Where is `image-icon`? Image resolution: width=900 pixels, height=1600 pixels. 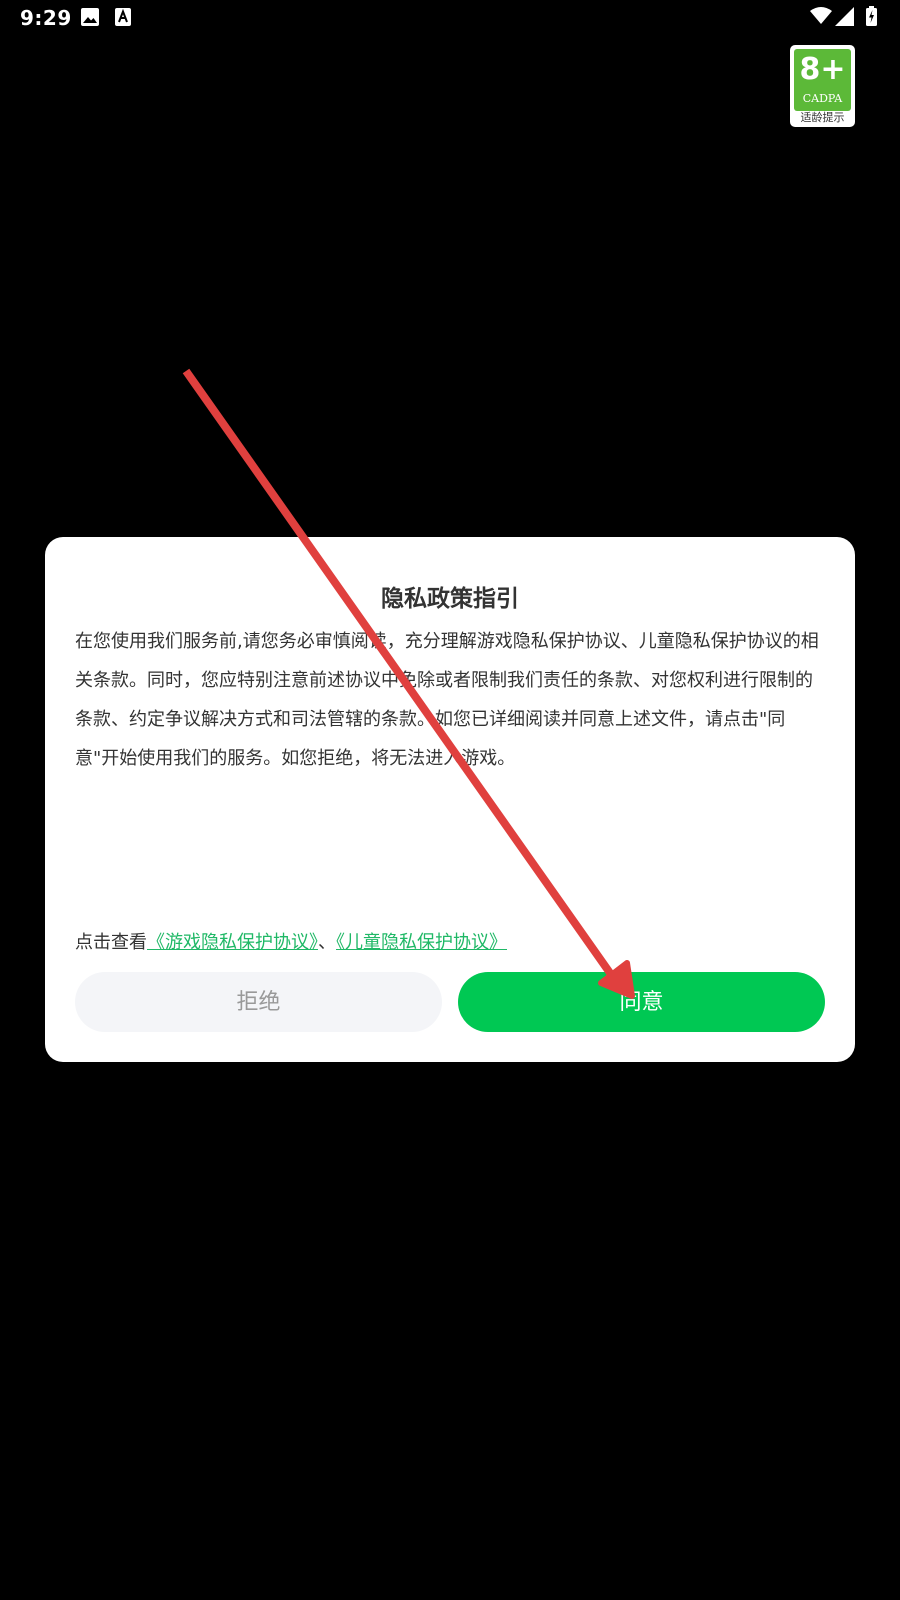 image-icon is located at coordinates (90, 17).